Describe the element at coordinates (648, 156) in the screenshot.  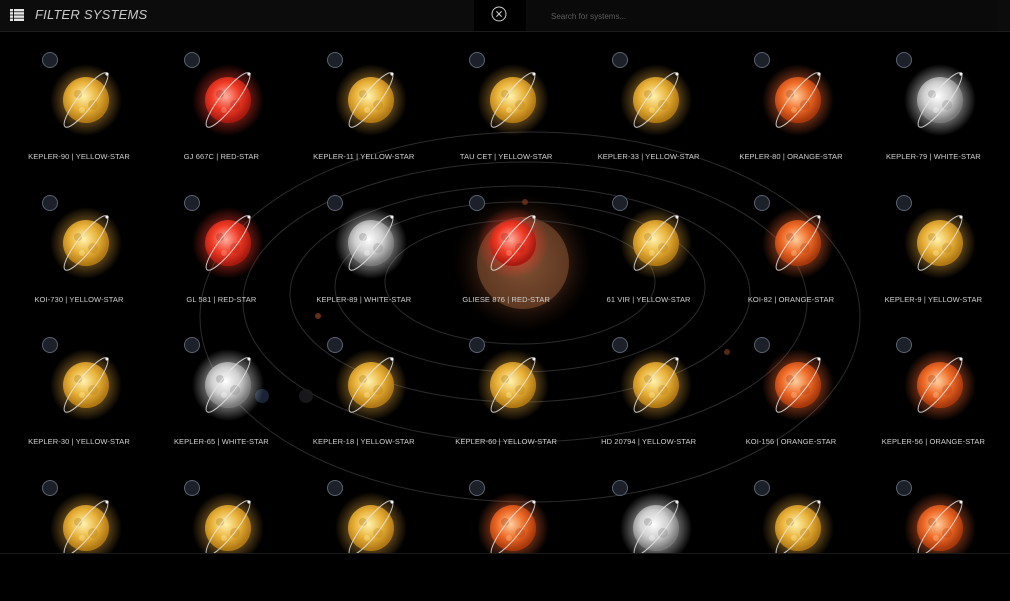
I see `system-label: KEPLER-33 | YELLOW-STAR` at that location.